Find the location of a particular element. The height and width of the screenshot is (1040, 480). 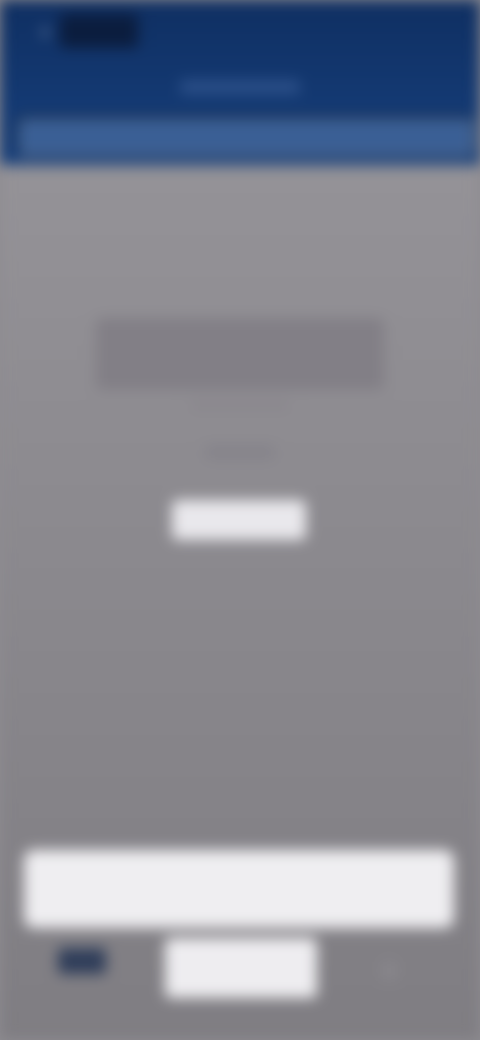

empty-state-title is located at coordinates (240, 354).